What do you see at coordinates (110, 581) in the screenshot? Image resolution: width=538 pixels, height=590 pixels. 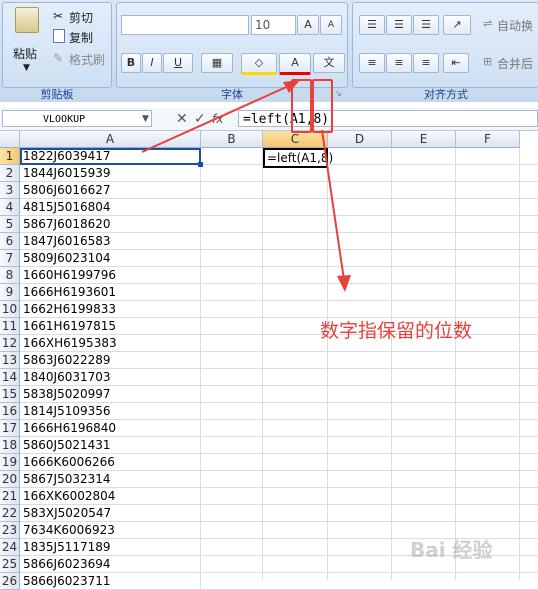 I see `cell-a: 5866J6023711` at bounding box center [110, 581].